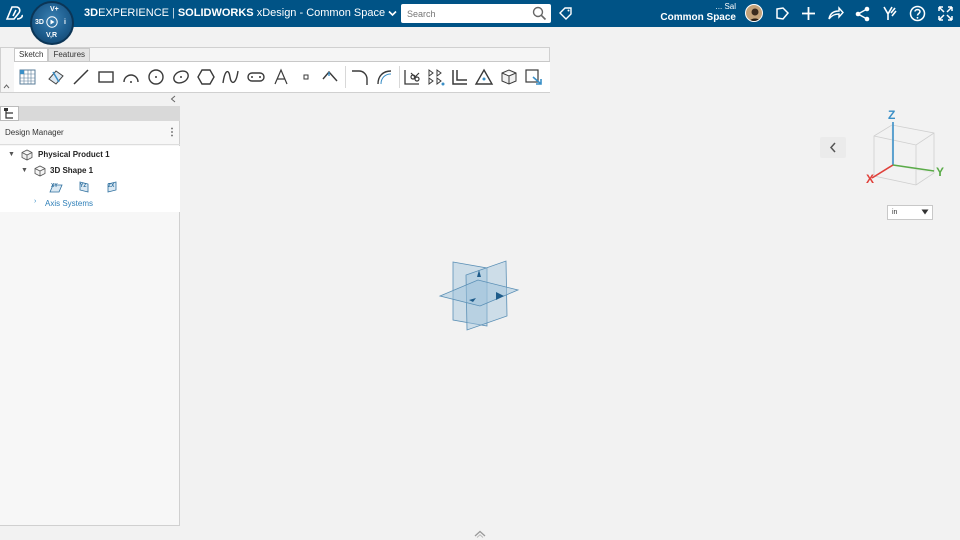 This screenshot has height=540, width=960. Describe the element at coordinates (52, 35) in the screenshot. I see `compass-bottom-label: V,R` at that location.